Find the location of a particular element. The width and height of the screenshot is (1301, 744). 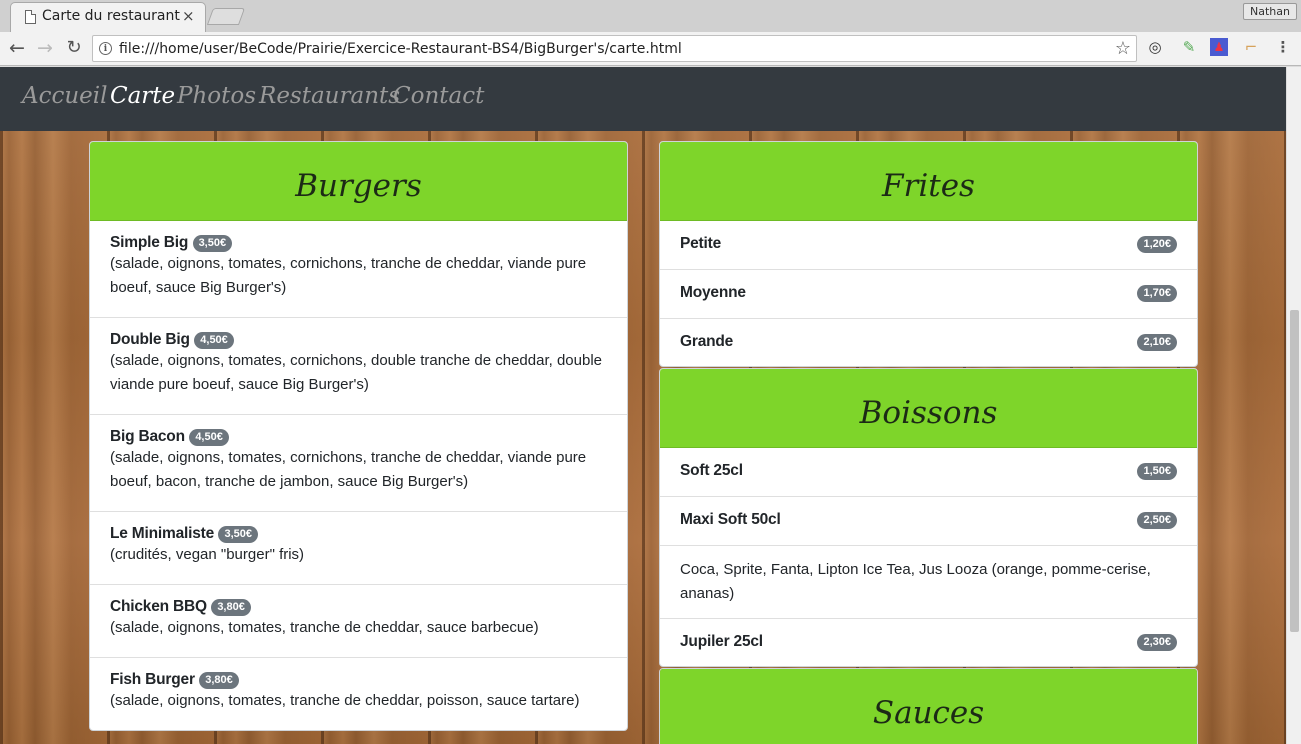

sauces-card: Sauces is located at coordinates (928, 706).